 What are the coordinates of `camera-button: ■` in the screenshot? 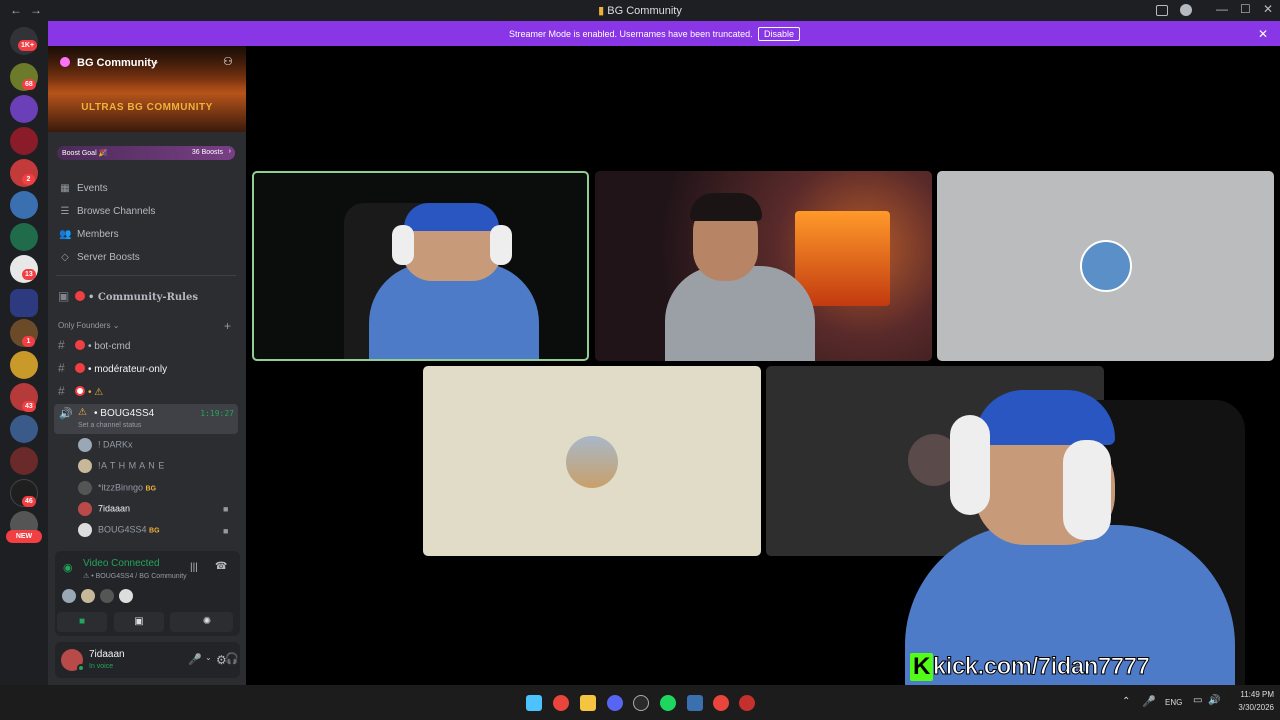 It's located at (82, 622).